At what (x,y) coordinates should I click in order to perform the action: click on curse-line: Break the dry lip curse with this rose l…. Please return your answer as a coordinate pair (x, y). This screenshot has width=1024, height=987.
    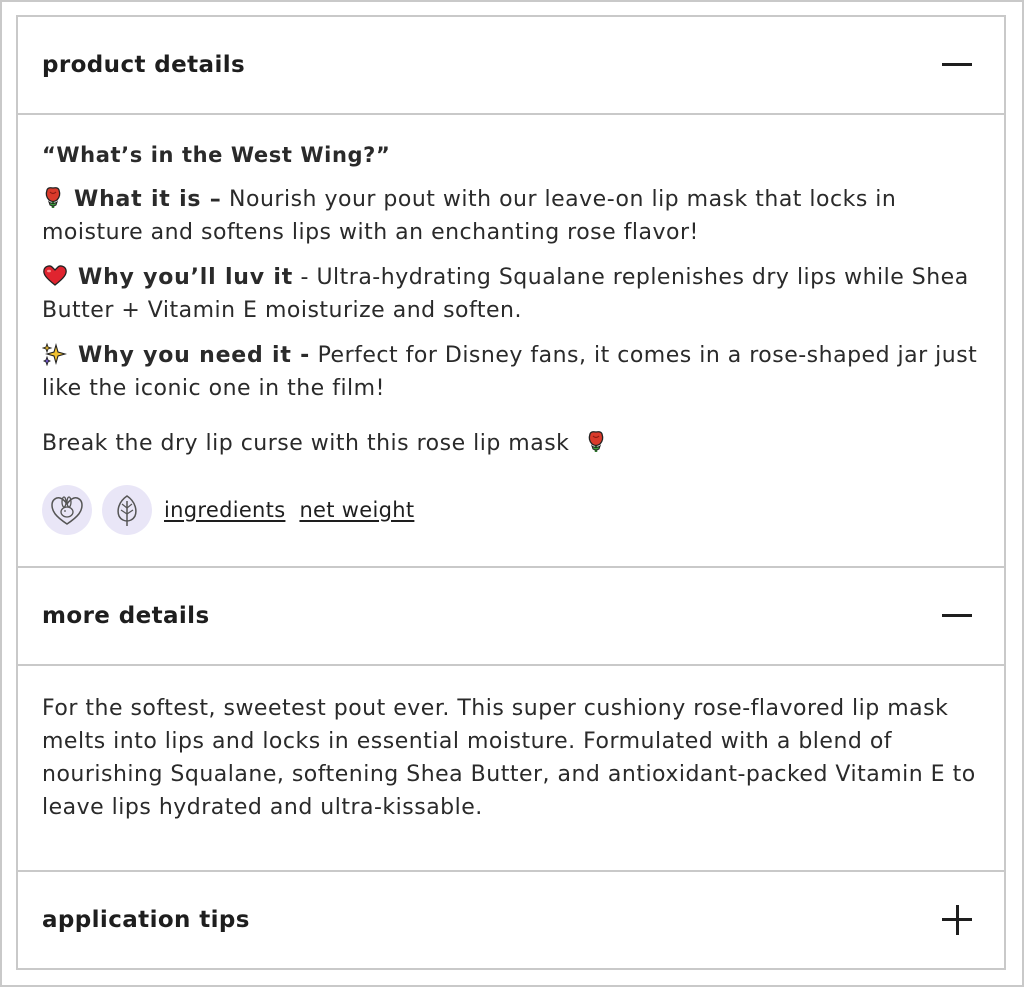
    Looking at the image, I should click on (511, 443).